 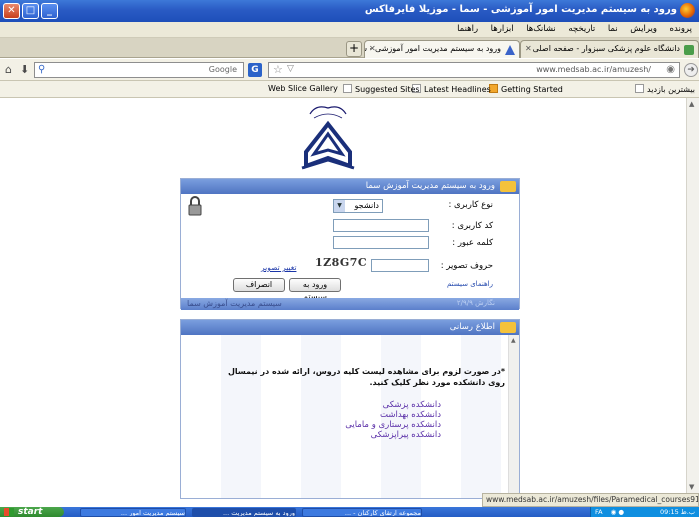 What do you see at coordinates (593, 69) in the screenshot?
I see `url-text: www.medsab.ac.ir/amuzesh/` at bounding box center [593, 69].